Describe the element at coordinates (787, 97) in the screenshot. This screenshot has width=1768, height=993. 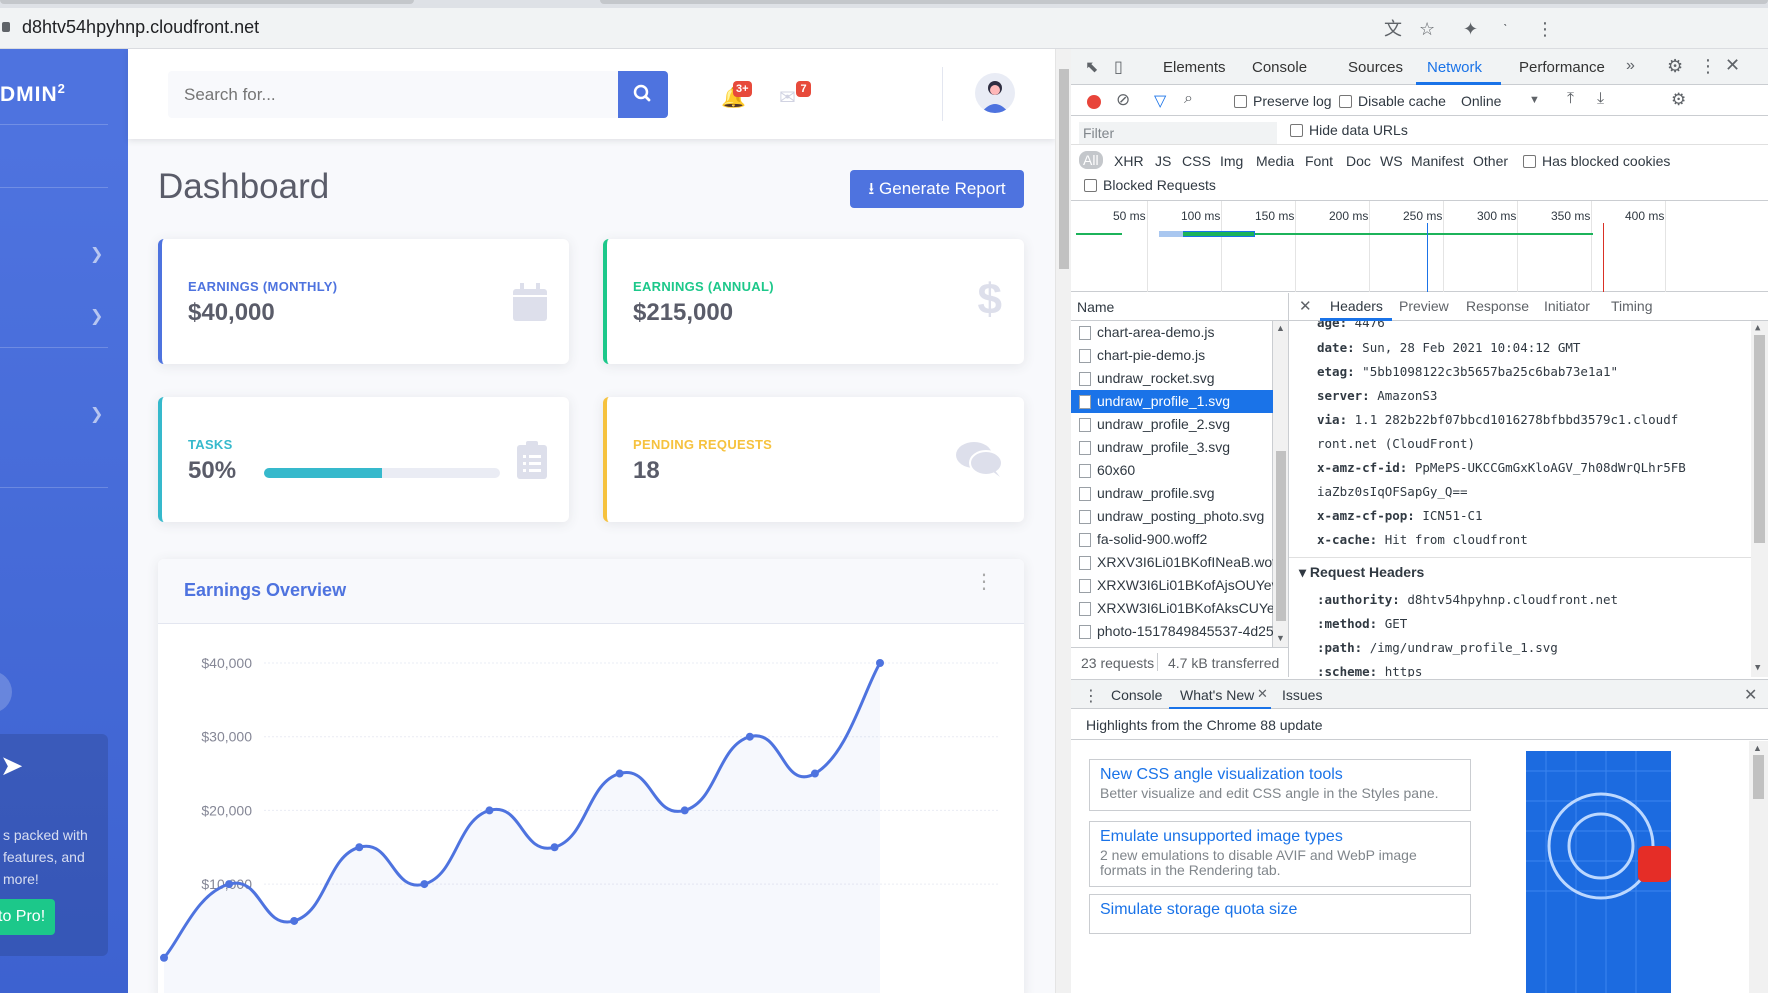
I see `envelope-icon: ✉` at that location.